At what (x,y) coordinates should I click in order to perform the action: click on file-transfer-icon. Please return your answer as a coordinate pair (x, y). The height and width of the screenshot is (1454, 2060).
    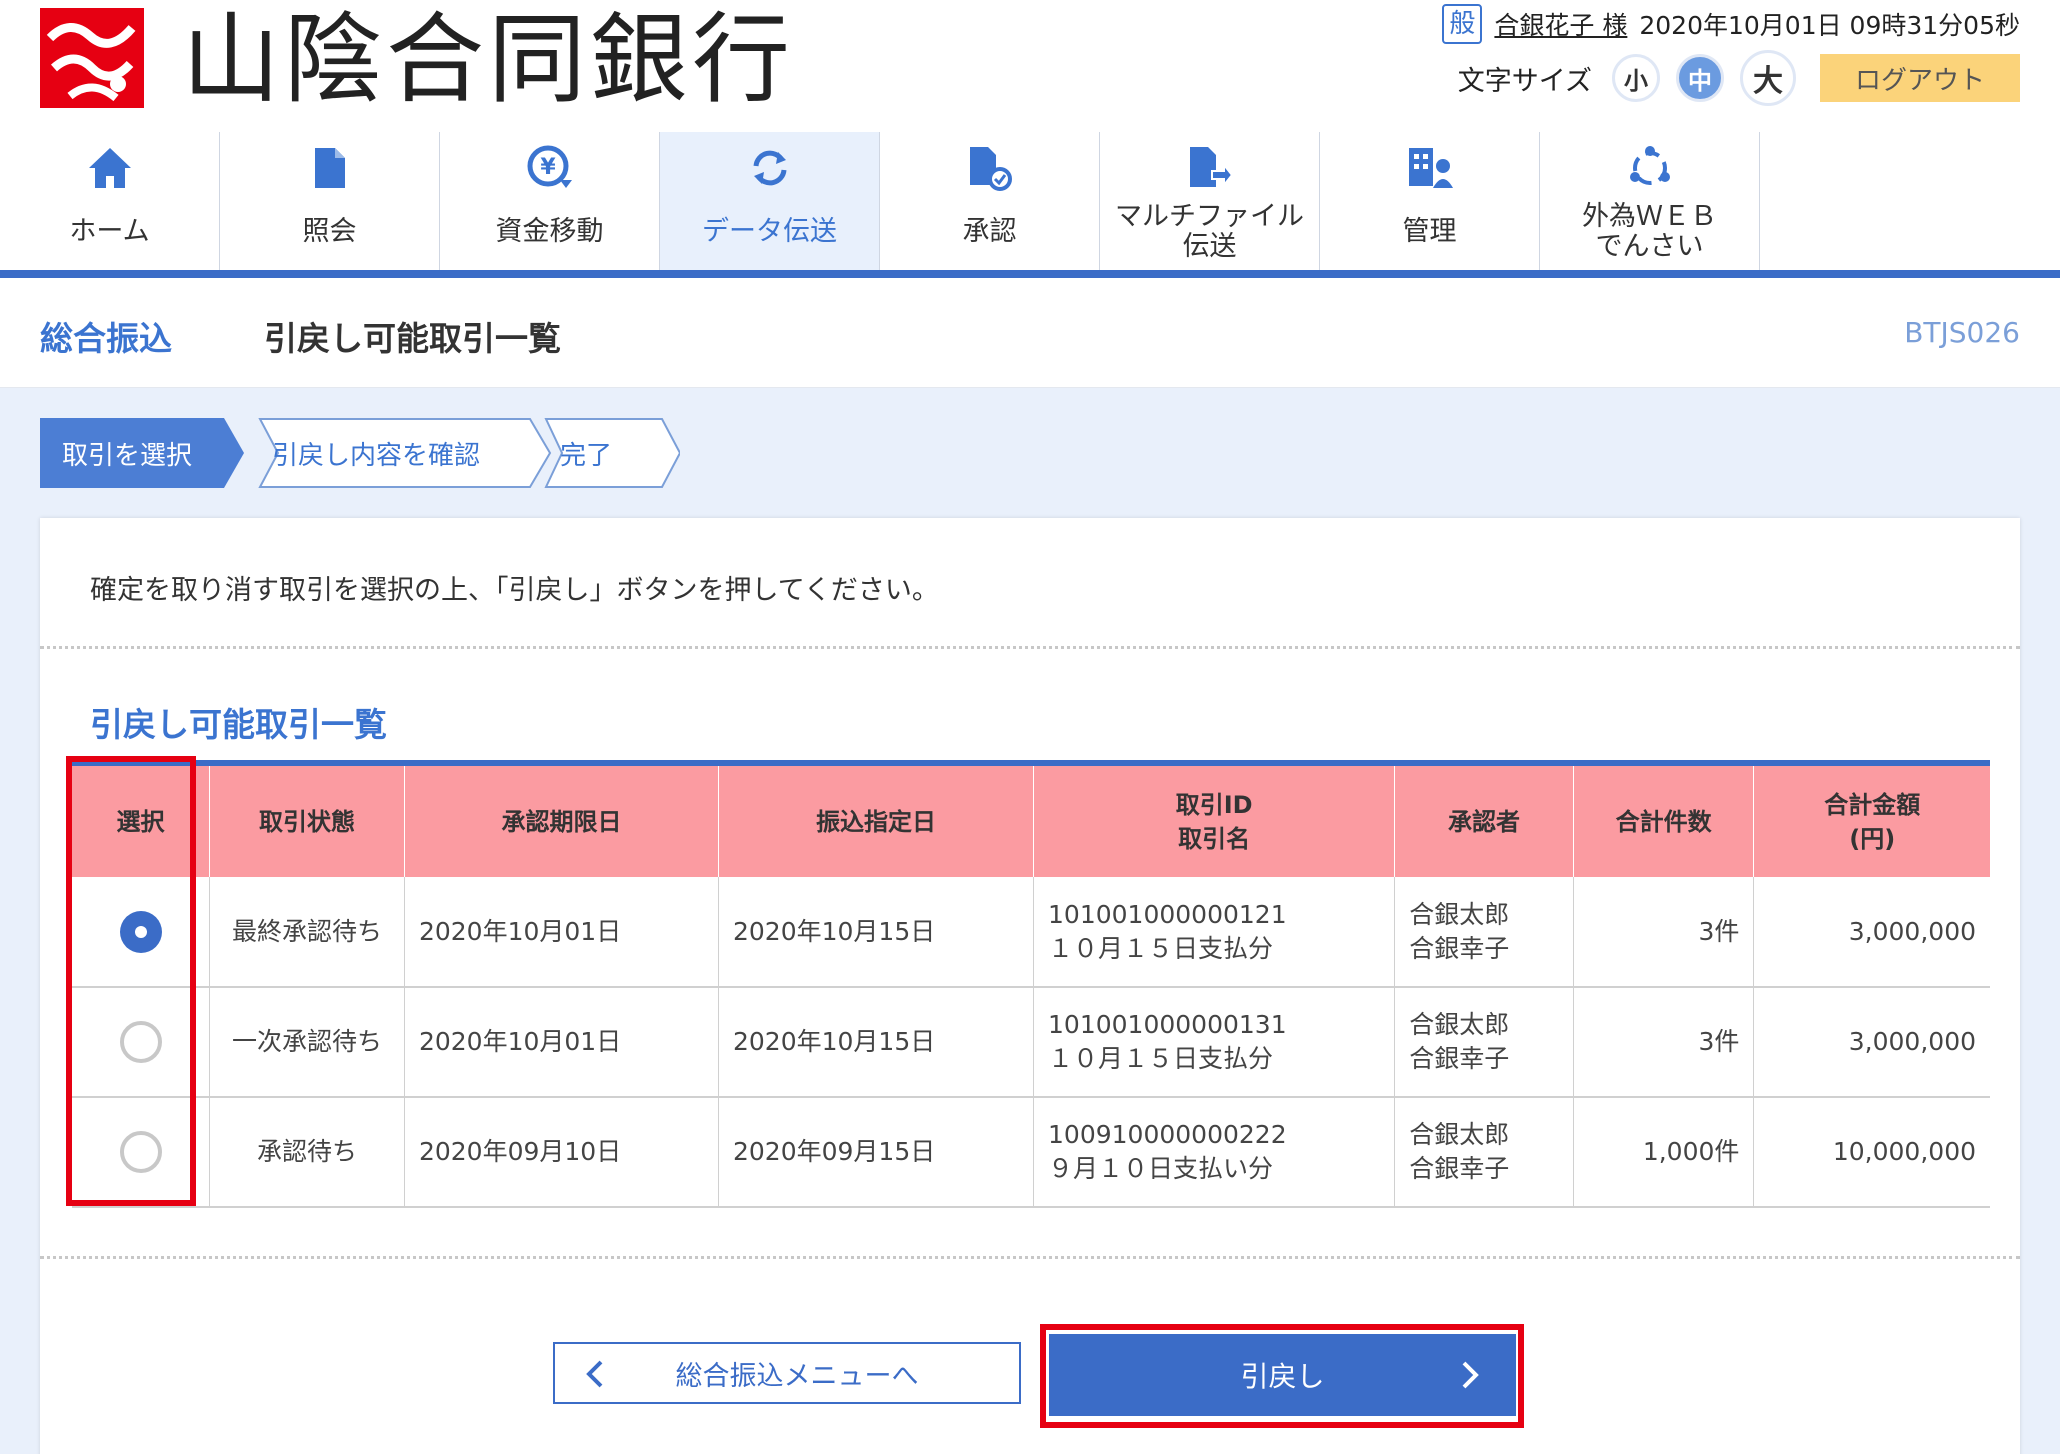
    Looking at the image, I should click on (1210, 168).